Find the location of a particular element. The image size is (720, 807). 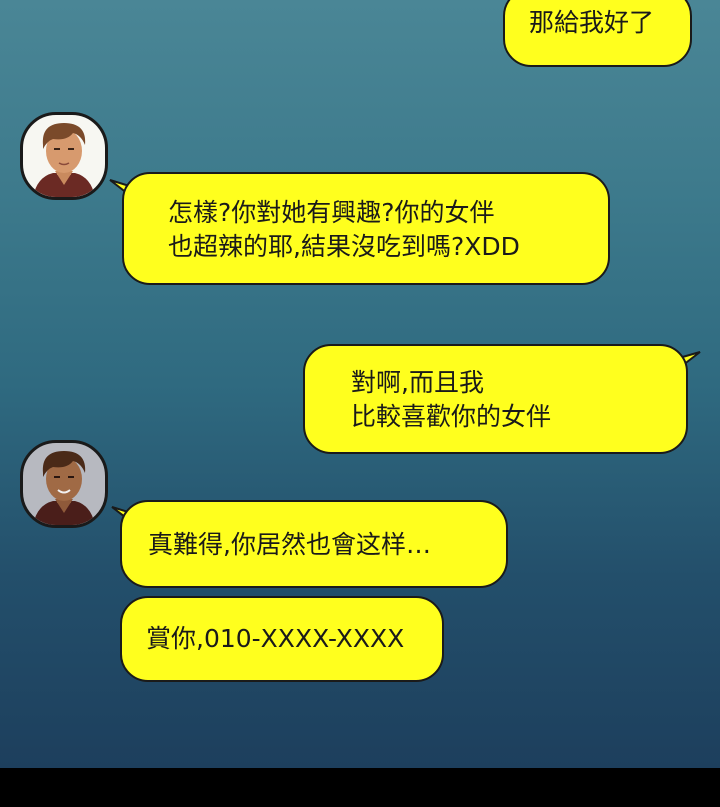

message-text: 對啊,而且我 is located at coordinates (417, 382).